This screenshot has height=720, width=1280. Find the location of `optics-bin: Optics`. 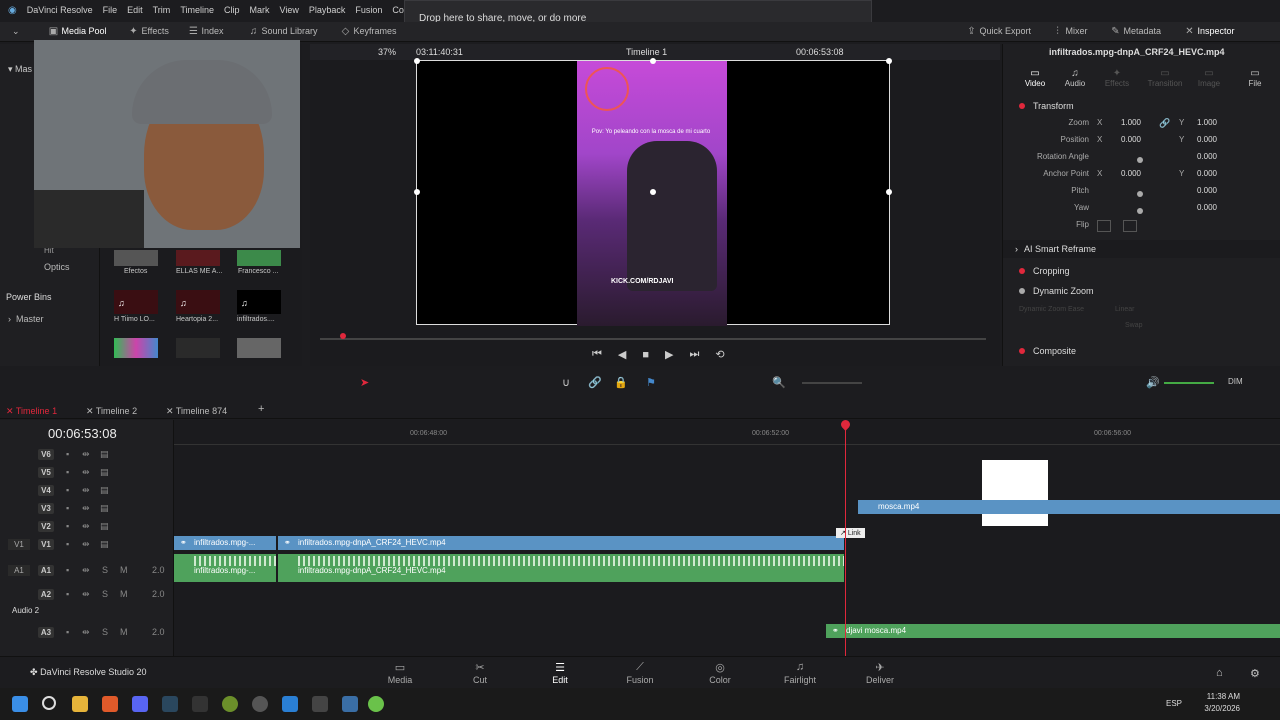

optics-bin: Optics is located at coordinates (57, 267).